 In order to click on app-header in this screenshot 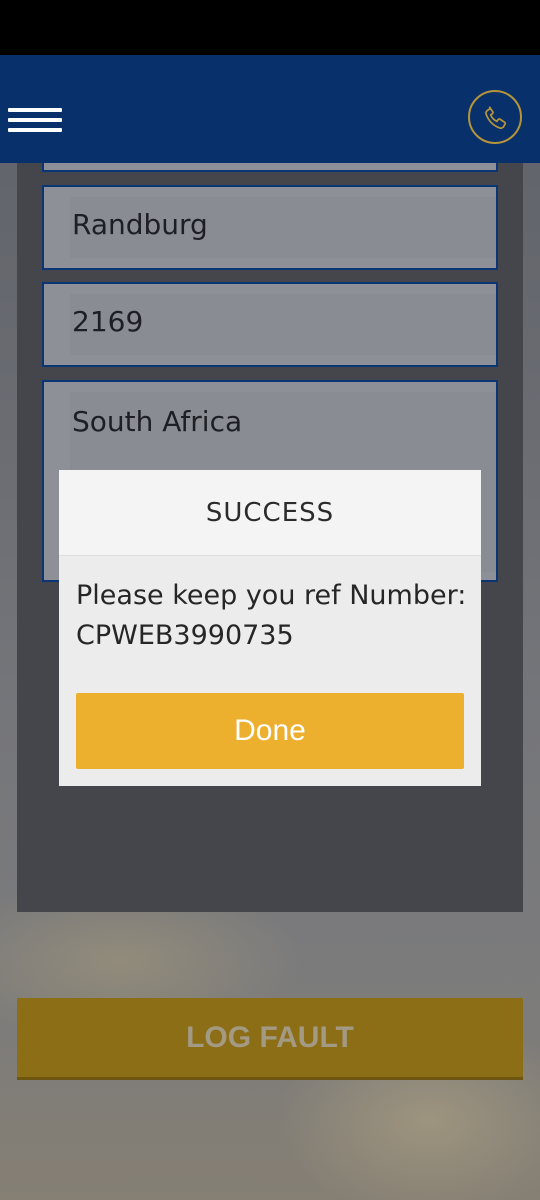, I will do `click(270, 109)`.